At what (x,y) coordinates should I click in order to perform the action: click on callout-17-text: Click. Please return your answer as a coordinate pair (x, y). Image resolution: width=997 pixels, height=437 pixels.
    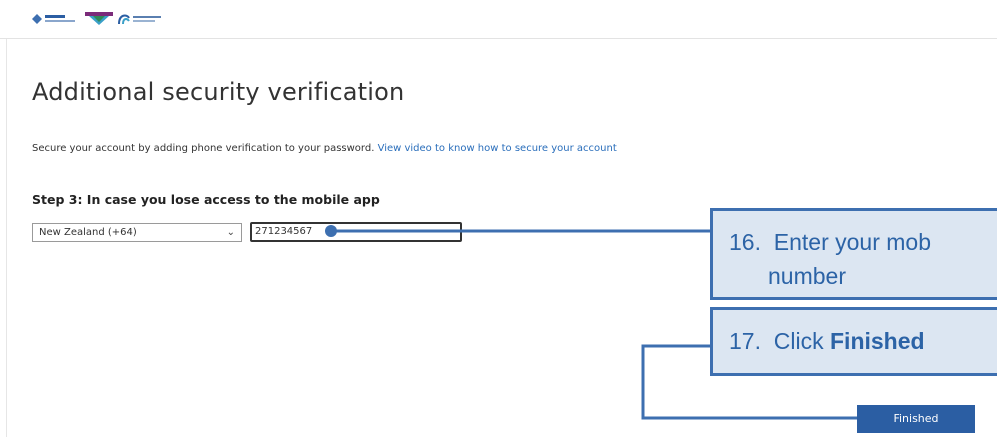
    Looking at the image, I should click on (798, 341).